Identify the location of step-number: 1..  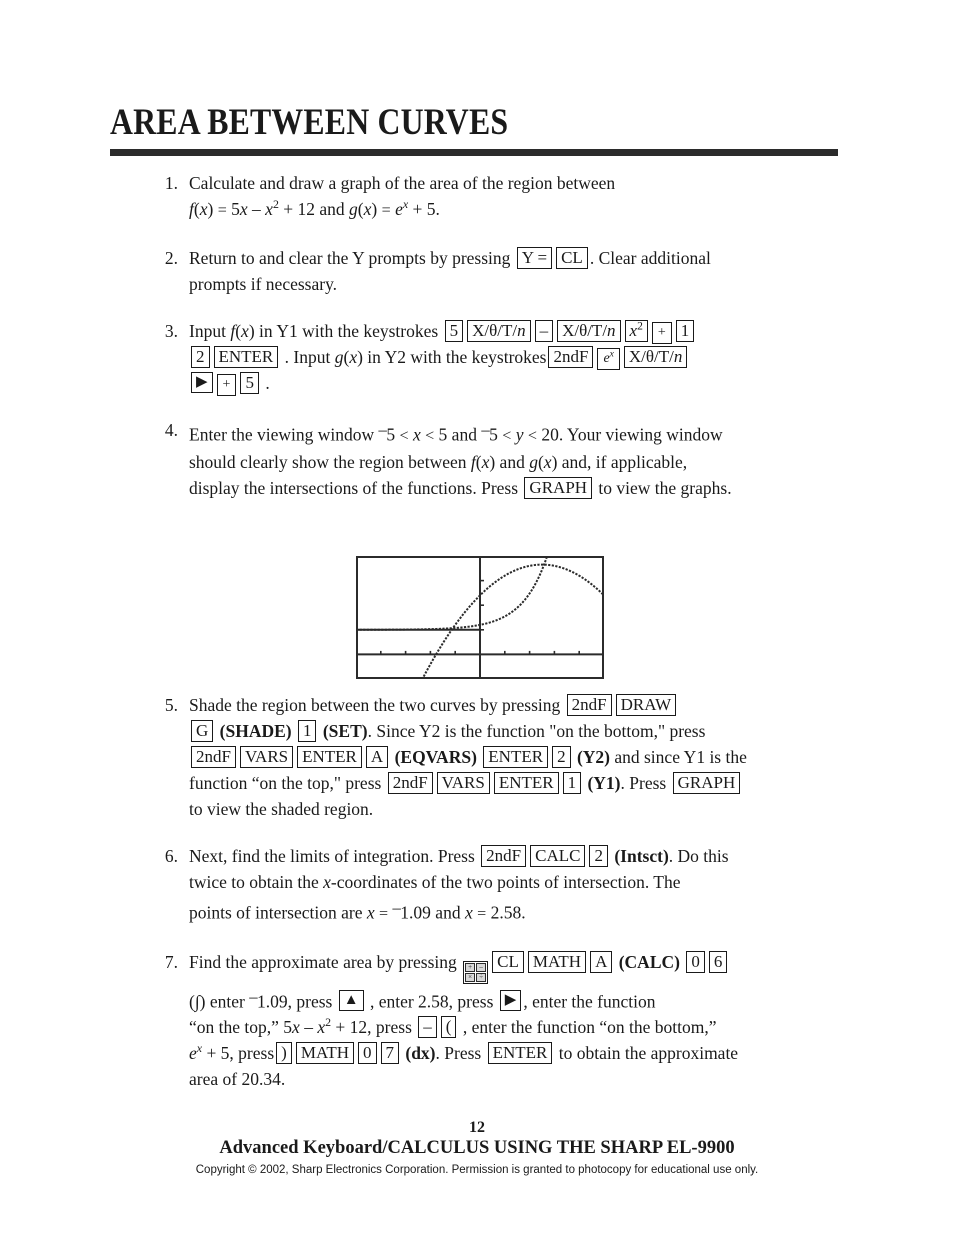
(171, 183).